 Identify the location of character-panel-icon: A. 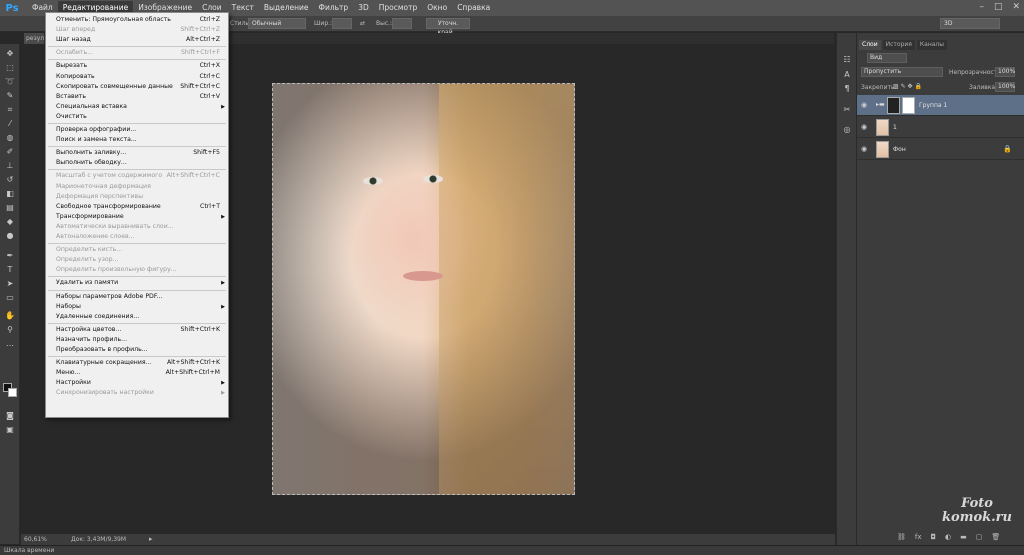
(847, 76).